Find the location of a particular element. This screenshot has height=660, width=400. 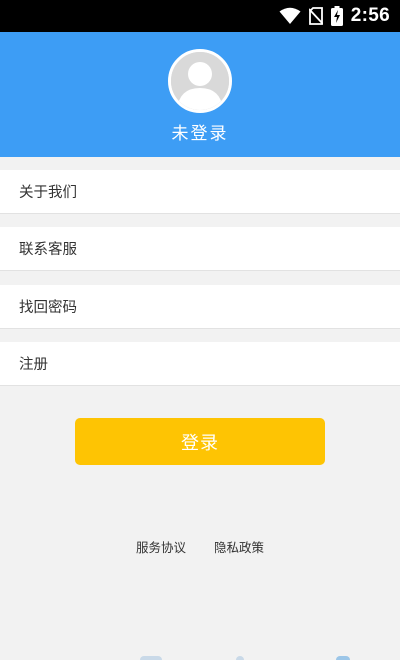

wifi-icon is located at coordinates (290, 16).